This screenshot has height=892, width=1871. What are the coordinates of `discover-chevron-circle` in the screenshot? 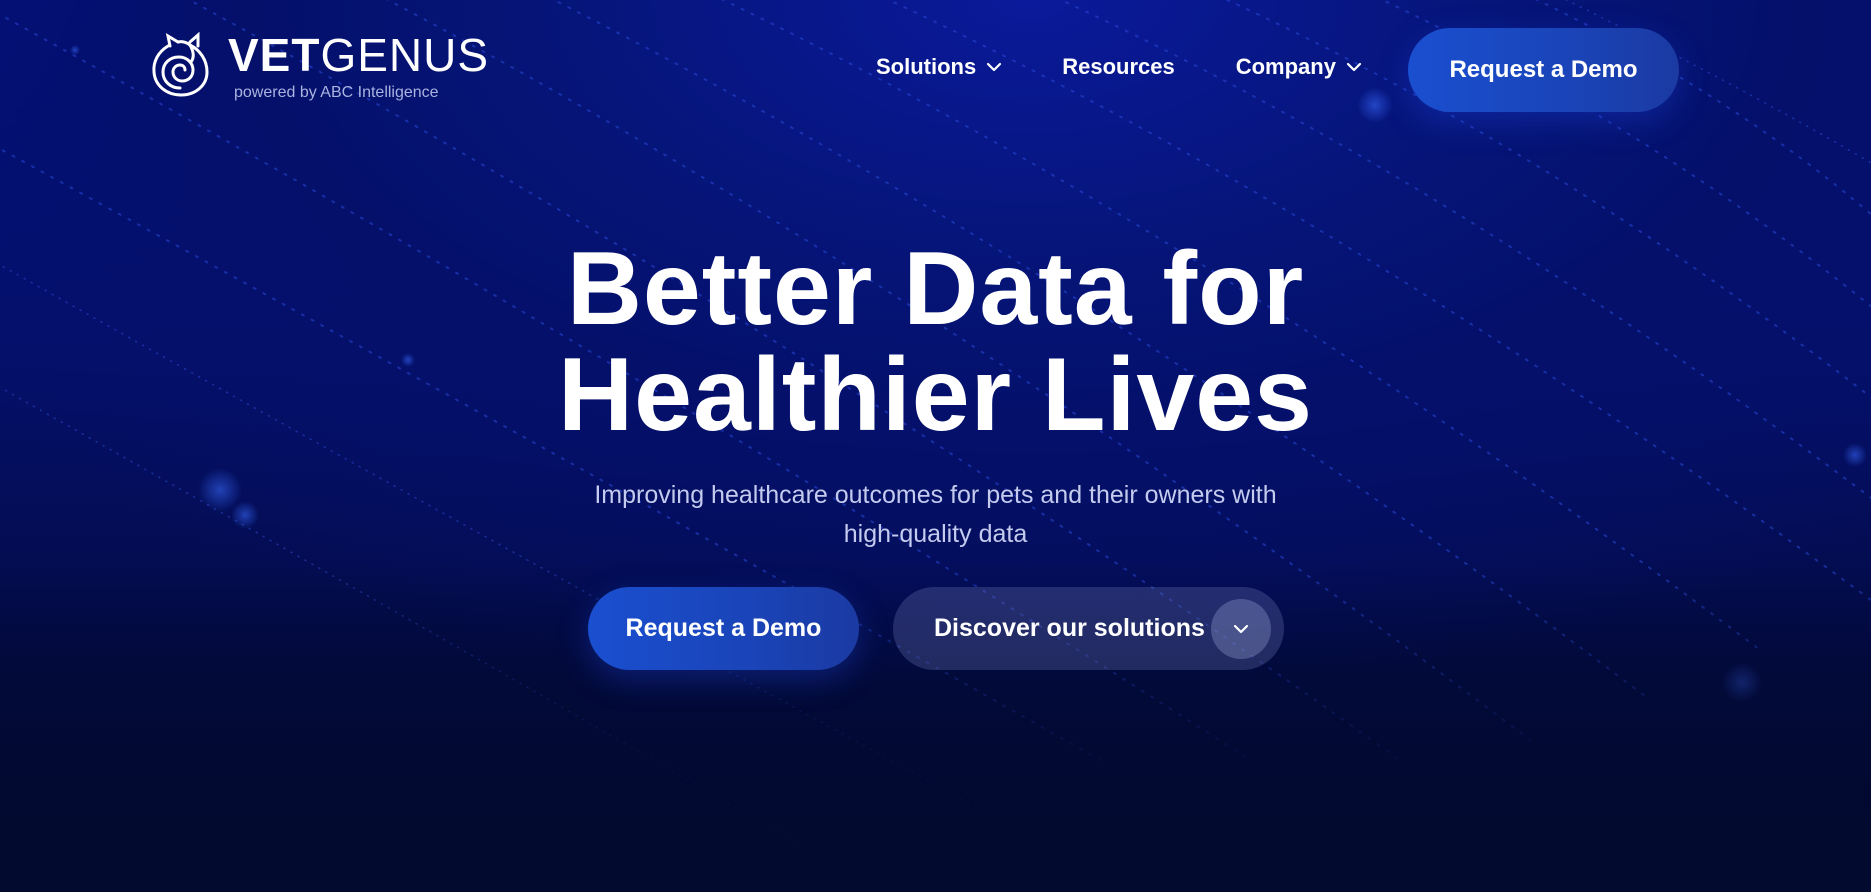 It's located at (1241, 629).